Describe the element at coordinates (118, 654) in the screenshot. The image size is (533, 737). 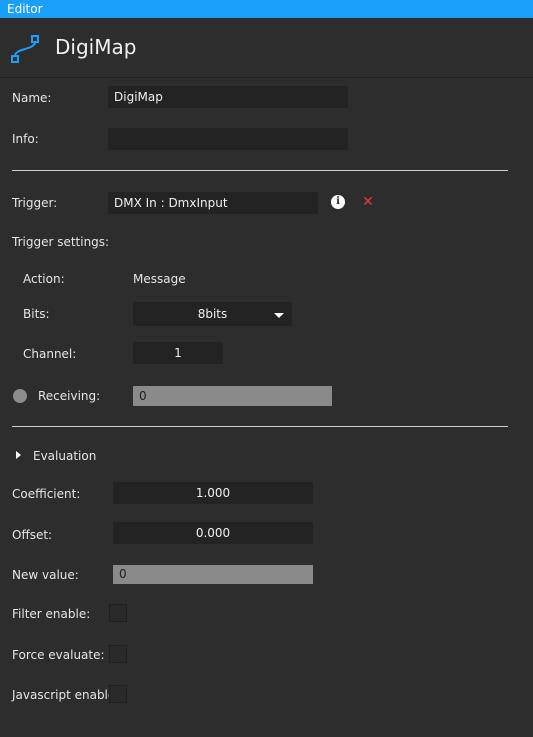
I see `force-evaluate-checkbox` at that location.